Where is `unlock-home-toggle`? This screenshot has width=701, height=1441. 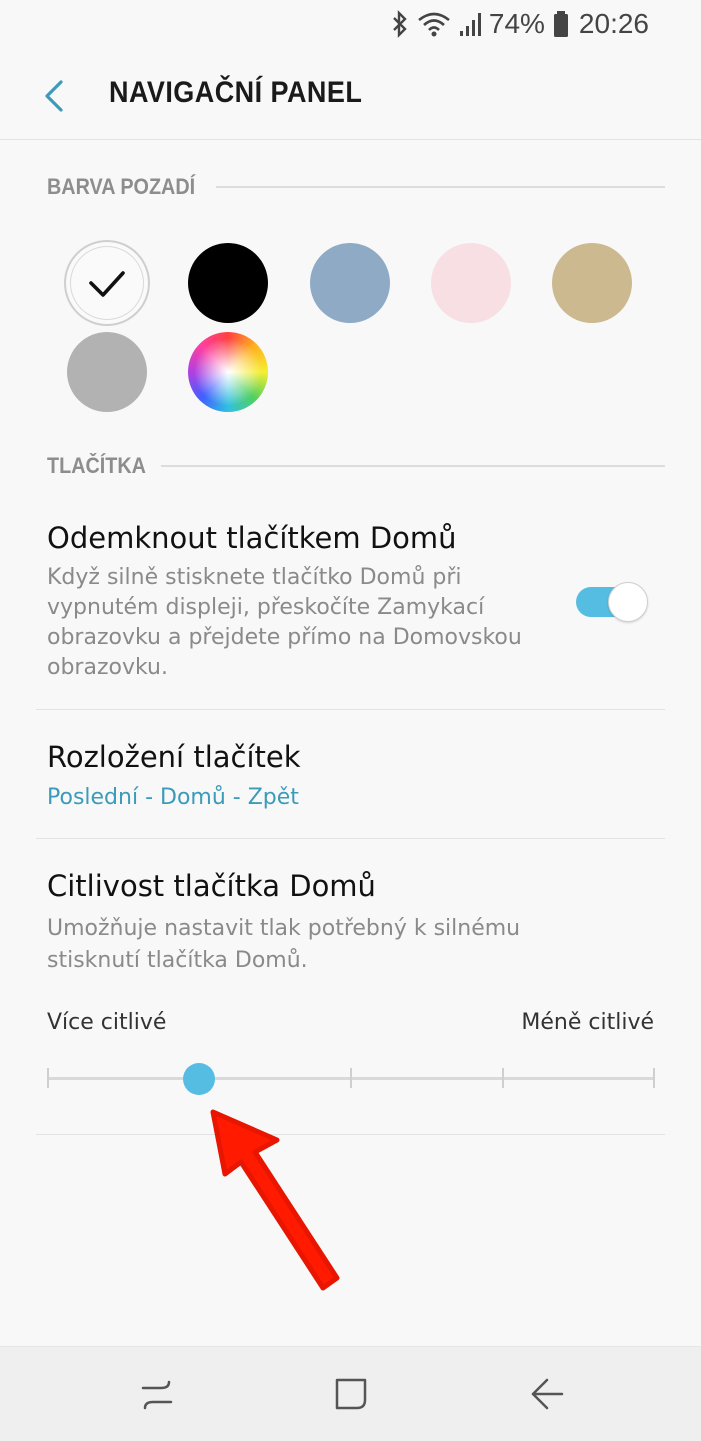 unlock-home-toggle is located at coordinates (613, 602).